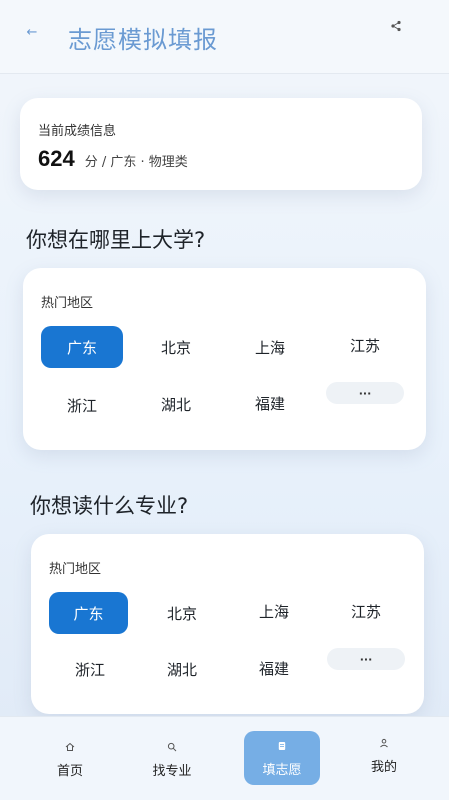 The image size is (449, 800). I want to click on nav-find-major-label: 找专业, so click(172, 771).